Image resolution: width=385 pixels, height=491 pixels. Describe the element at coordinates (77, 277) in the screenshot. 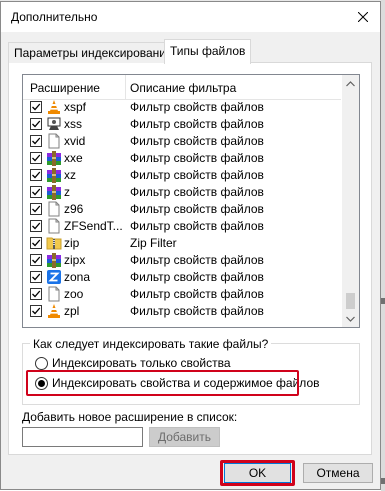

I see `extension-text: zona` at that location.